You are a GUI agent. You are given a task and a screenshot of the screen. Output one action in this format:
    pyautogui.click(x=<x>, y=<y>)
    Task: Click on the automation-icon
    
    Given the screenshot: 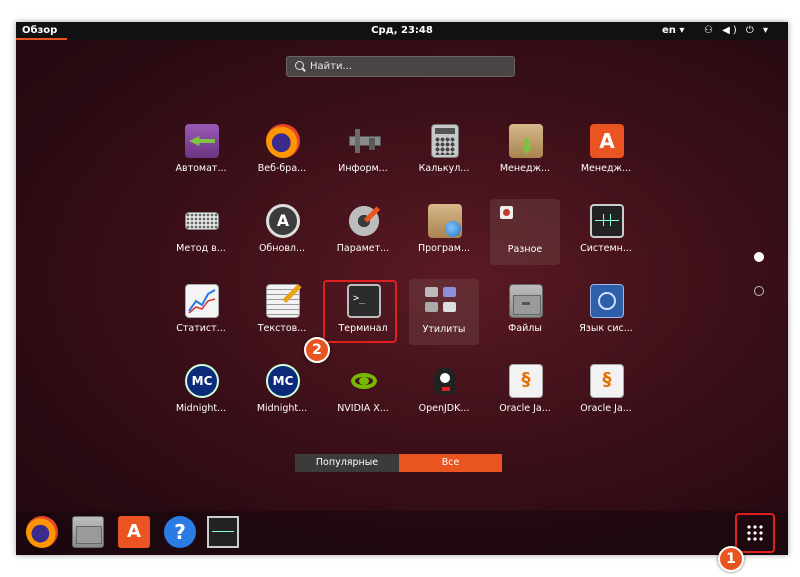 What is the action you would take?
    pyautogui.click(x=202, y=141)
    